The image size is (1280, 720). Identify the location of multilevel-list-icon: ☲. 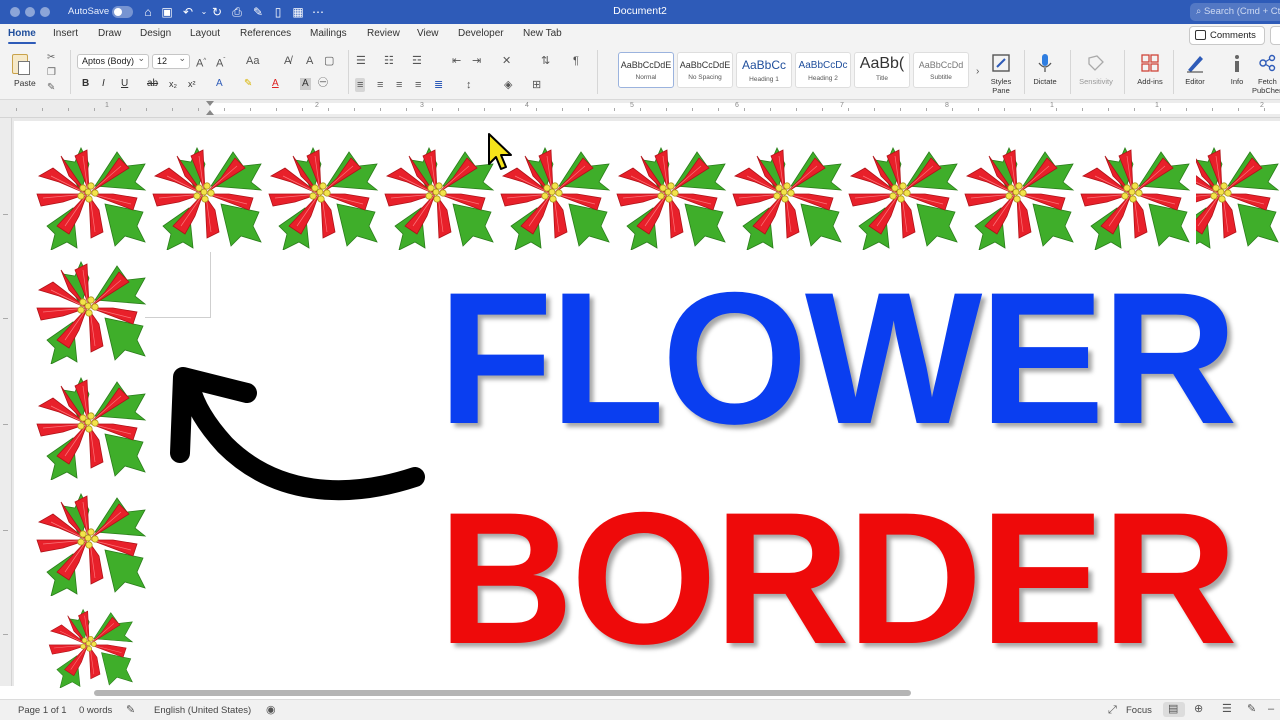
(417, 61).